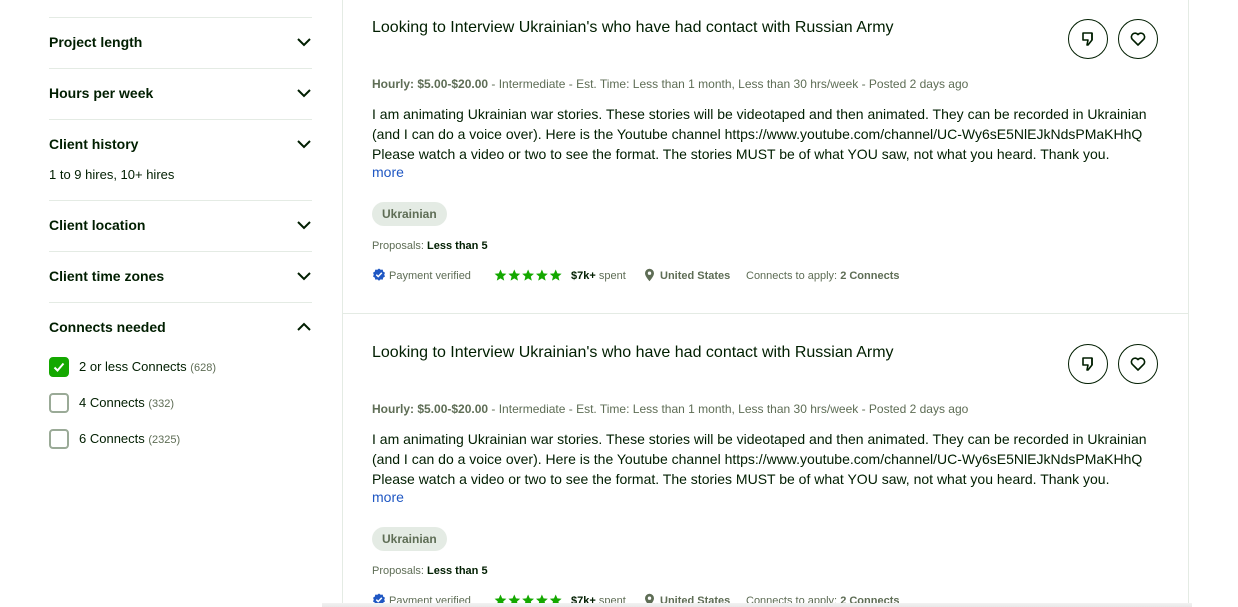 This screenshot has height=607, width=1238. I want to click on chevron-up-icon, so click(304, 327).